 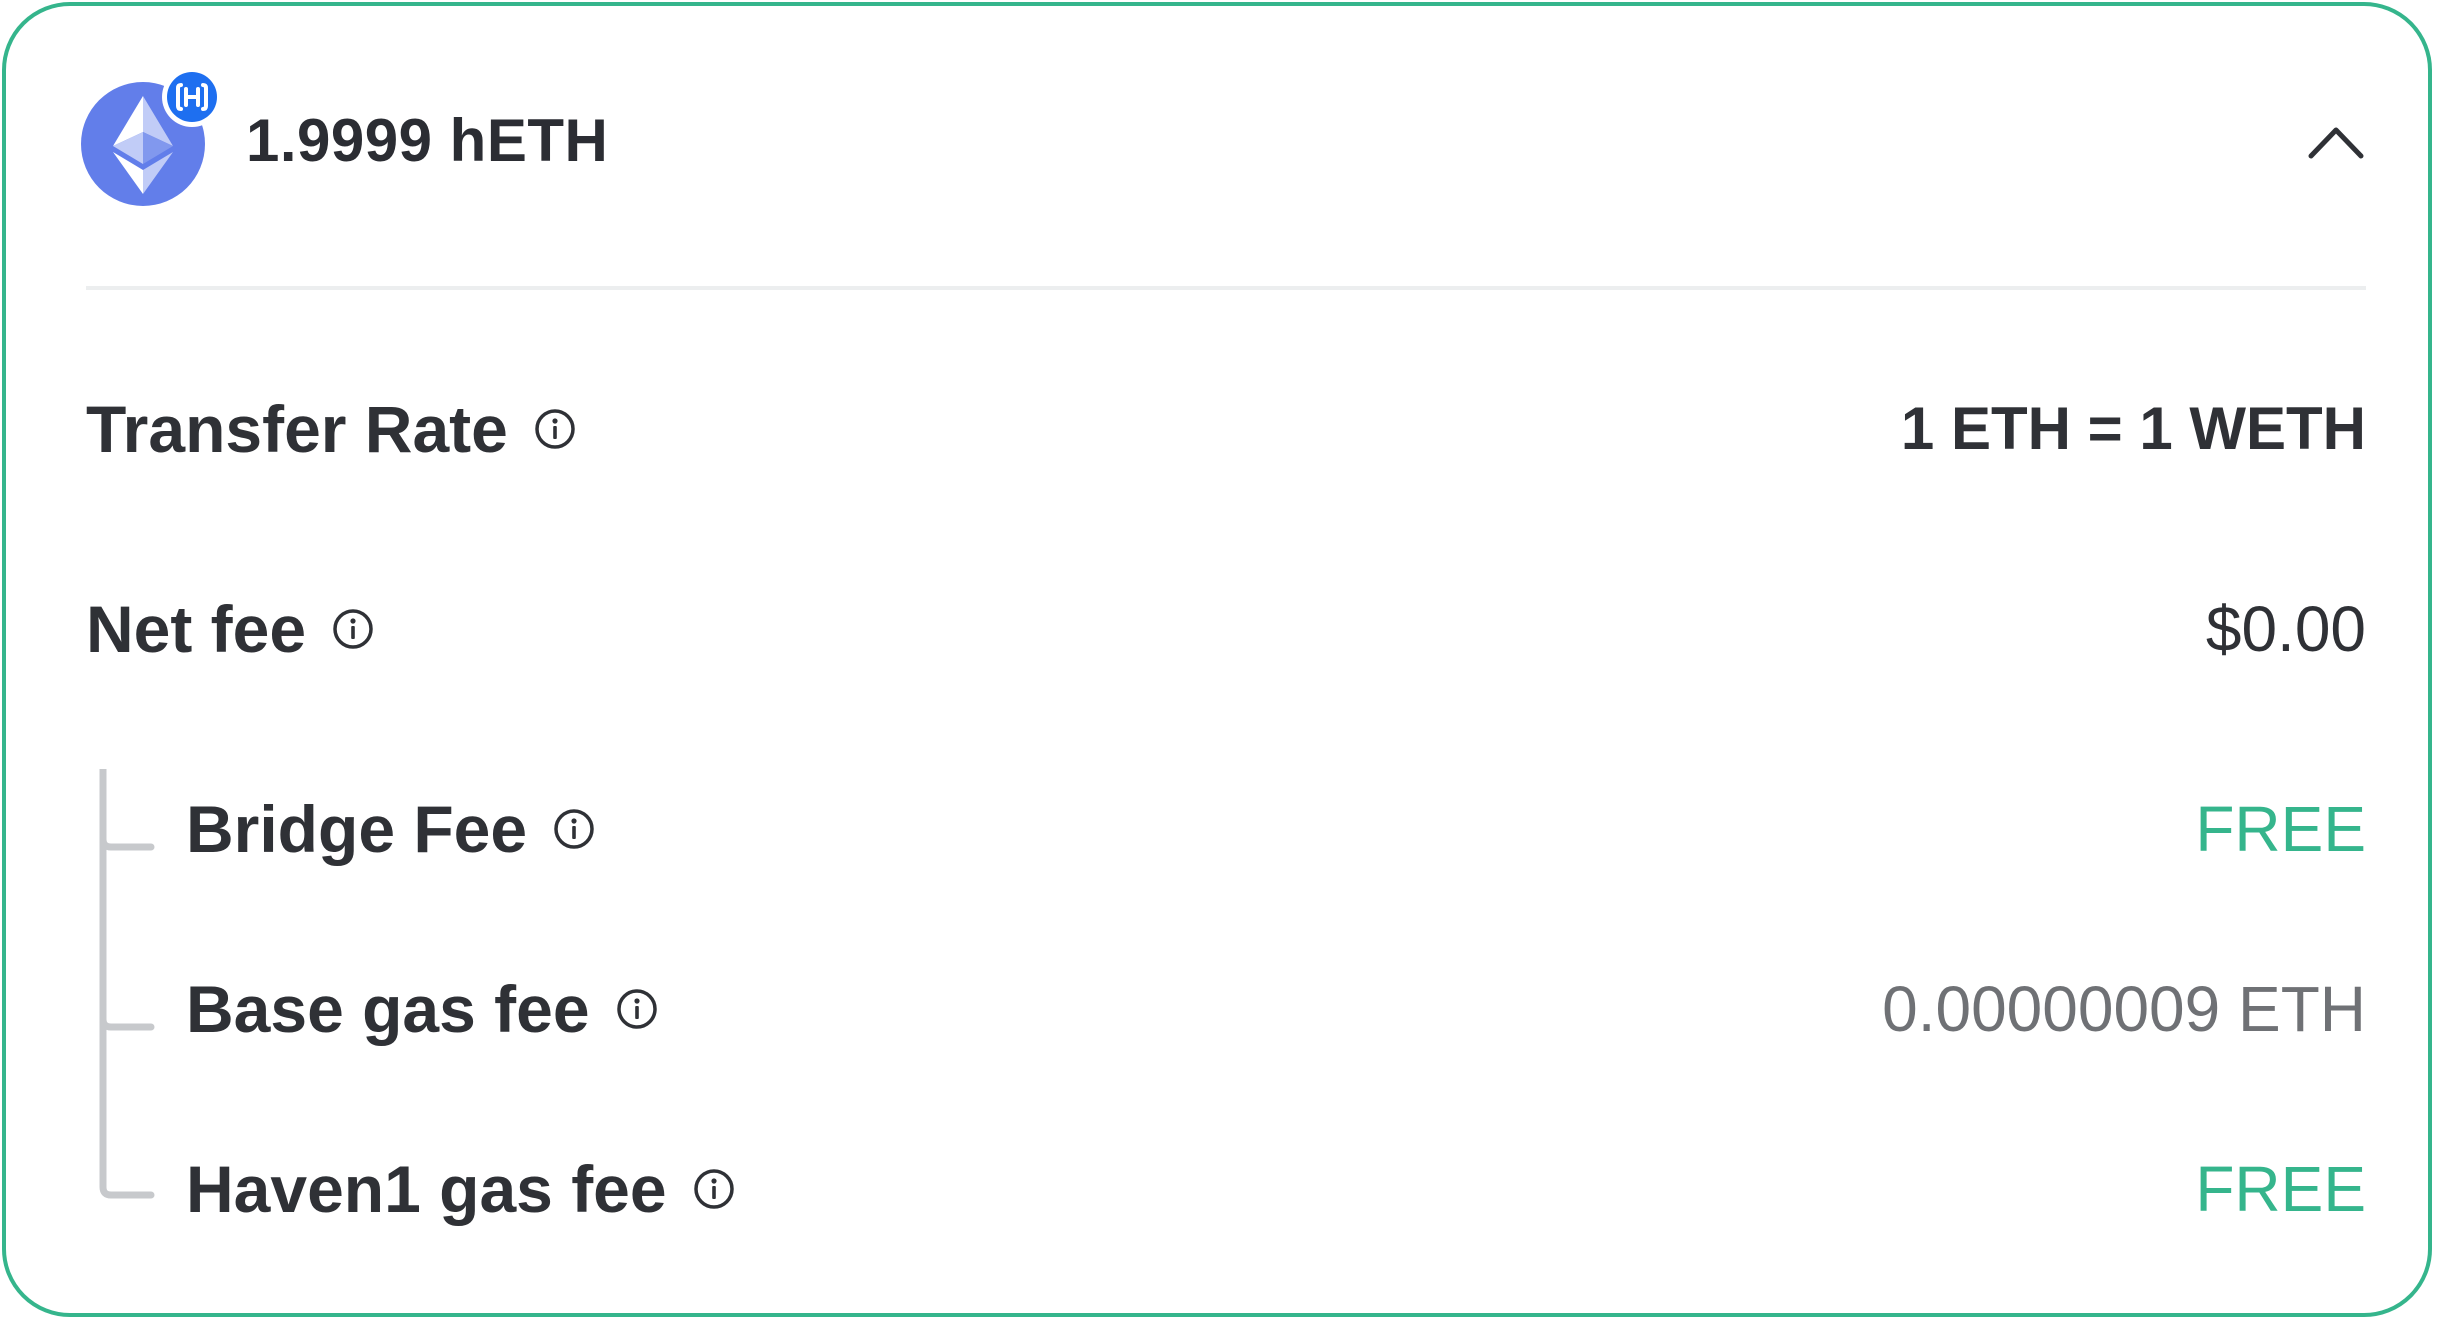 What do you see at coordinates (2280, 829) in the screenshot?
I see `bridge-fee-value: FREE` at bounding box center [2280, 829].